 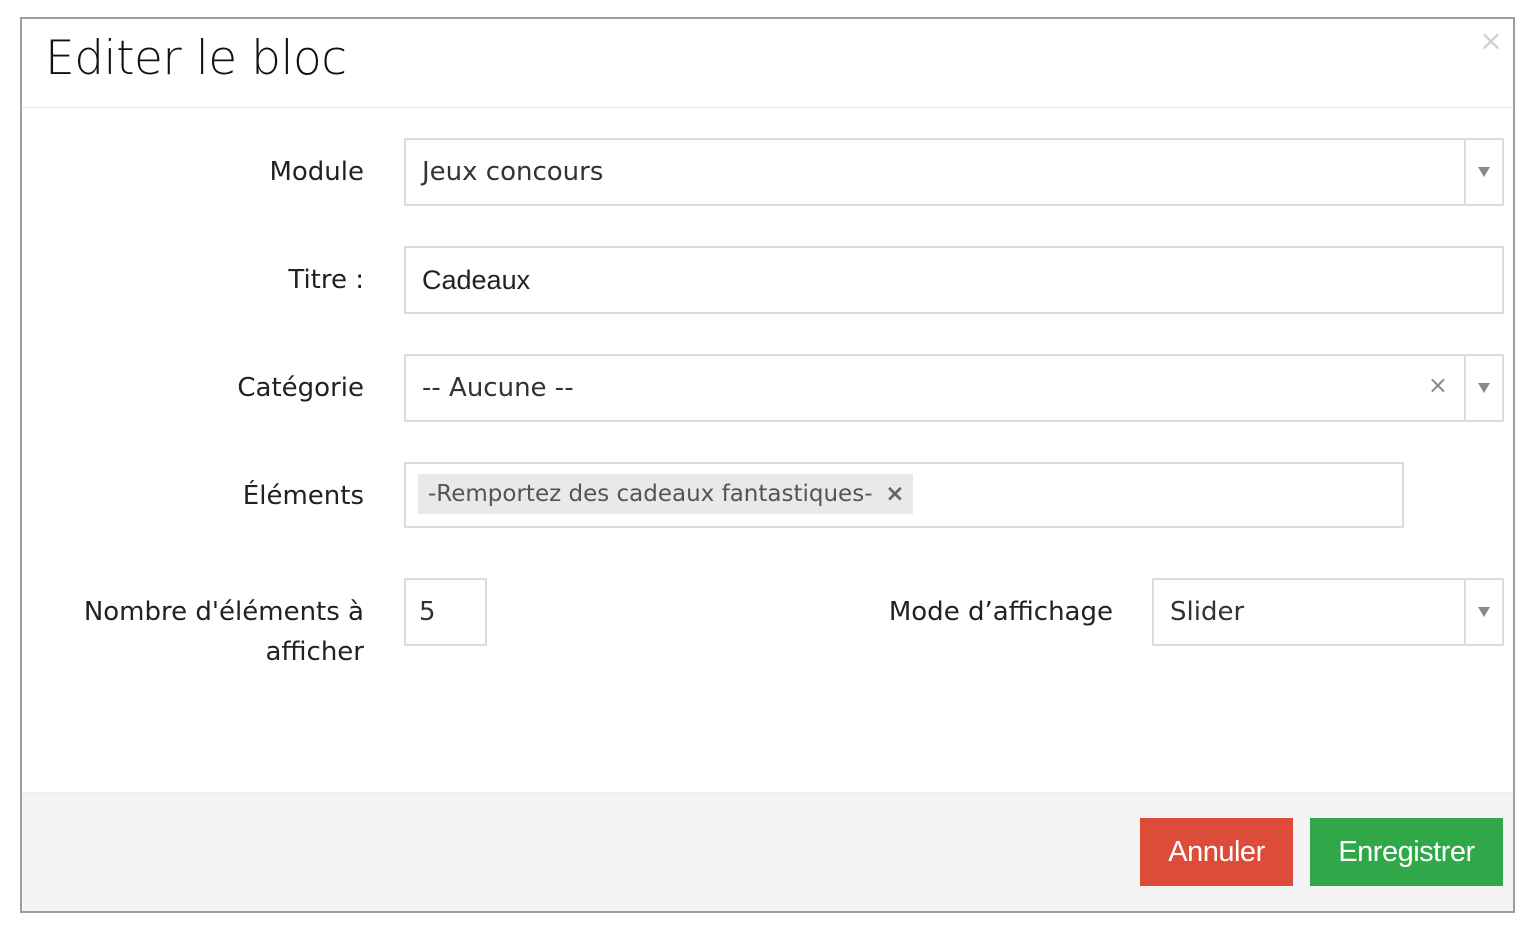 I want to click on close-icon: ×, so click(x=1491, y=41).